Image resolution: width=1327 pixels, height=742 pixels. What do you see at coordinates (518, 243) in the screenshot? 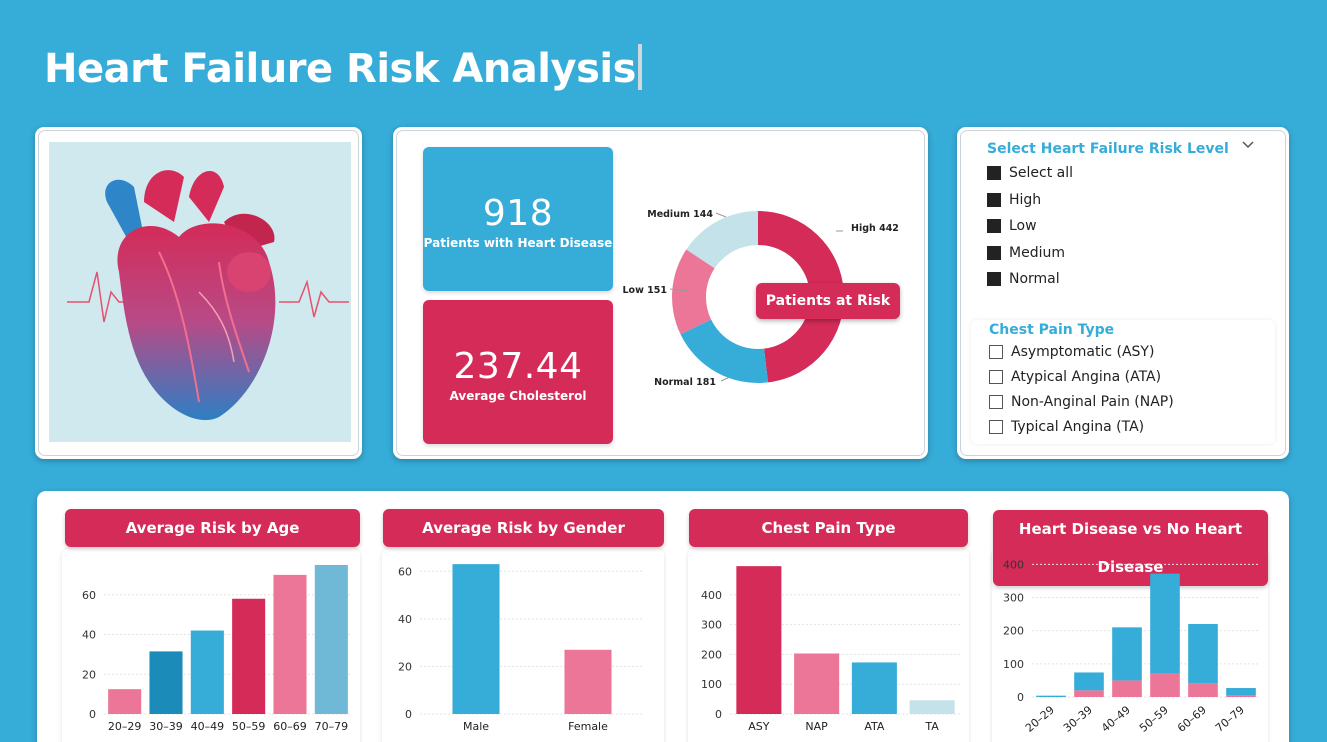
I see `patients-label: Patients with Heart Disease` at bounding box center [518, 243].